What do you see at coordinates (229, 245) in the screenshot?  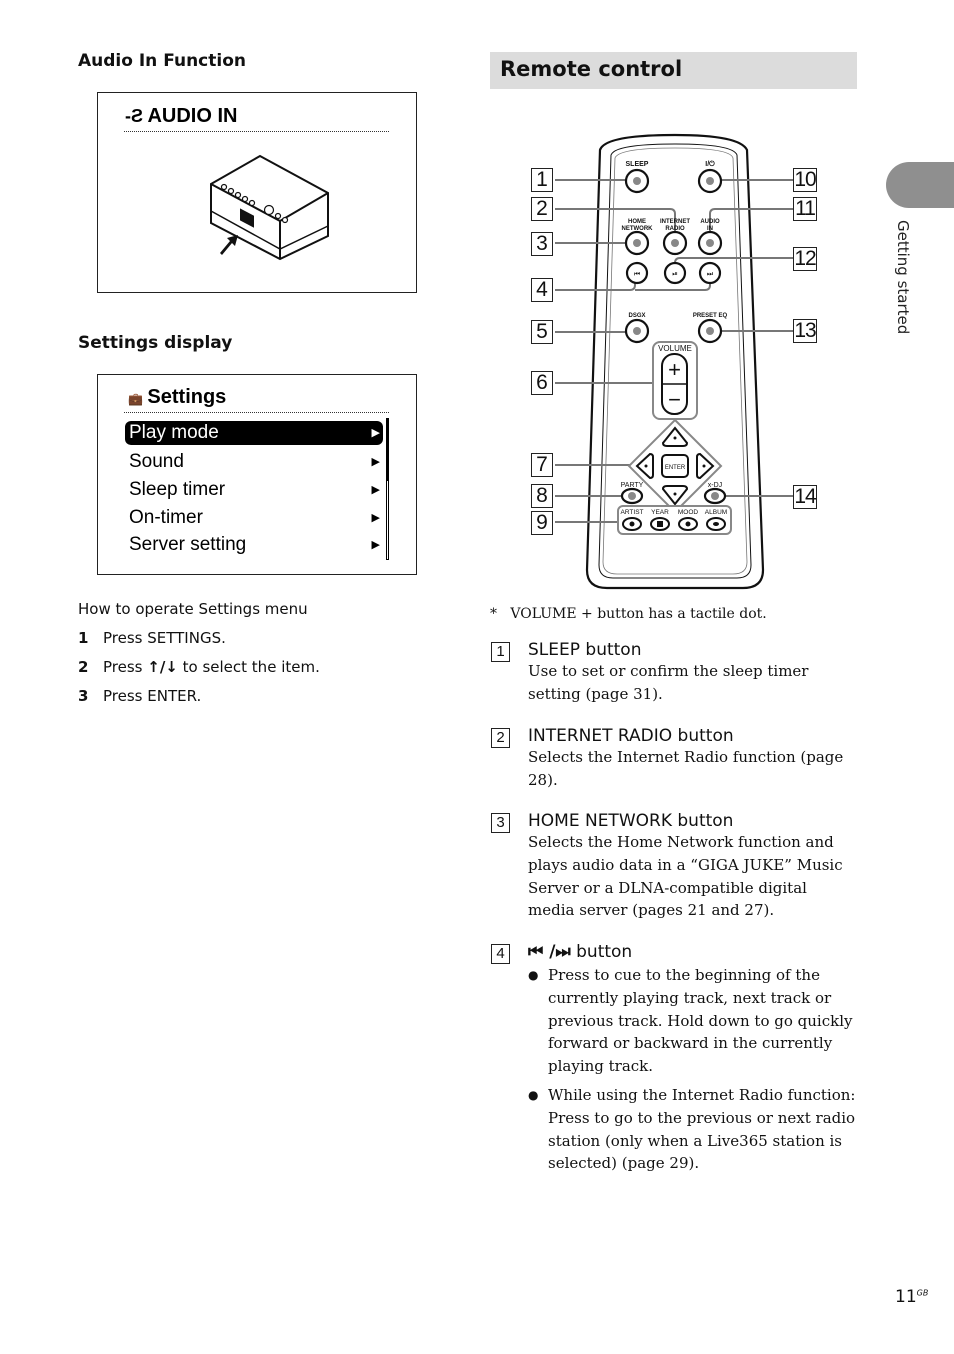 I see `arrow-icon` at bounding box center [229, 245].